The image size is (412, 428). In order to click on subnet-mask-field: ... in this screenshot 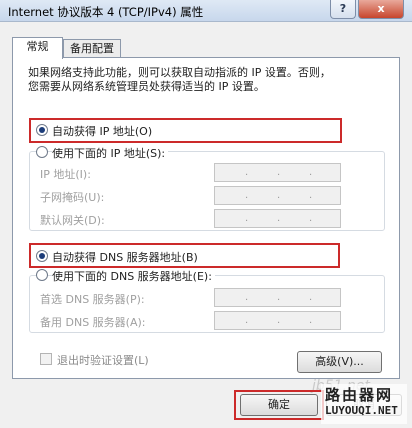, I will do `click(277, 195)`.